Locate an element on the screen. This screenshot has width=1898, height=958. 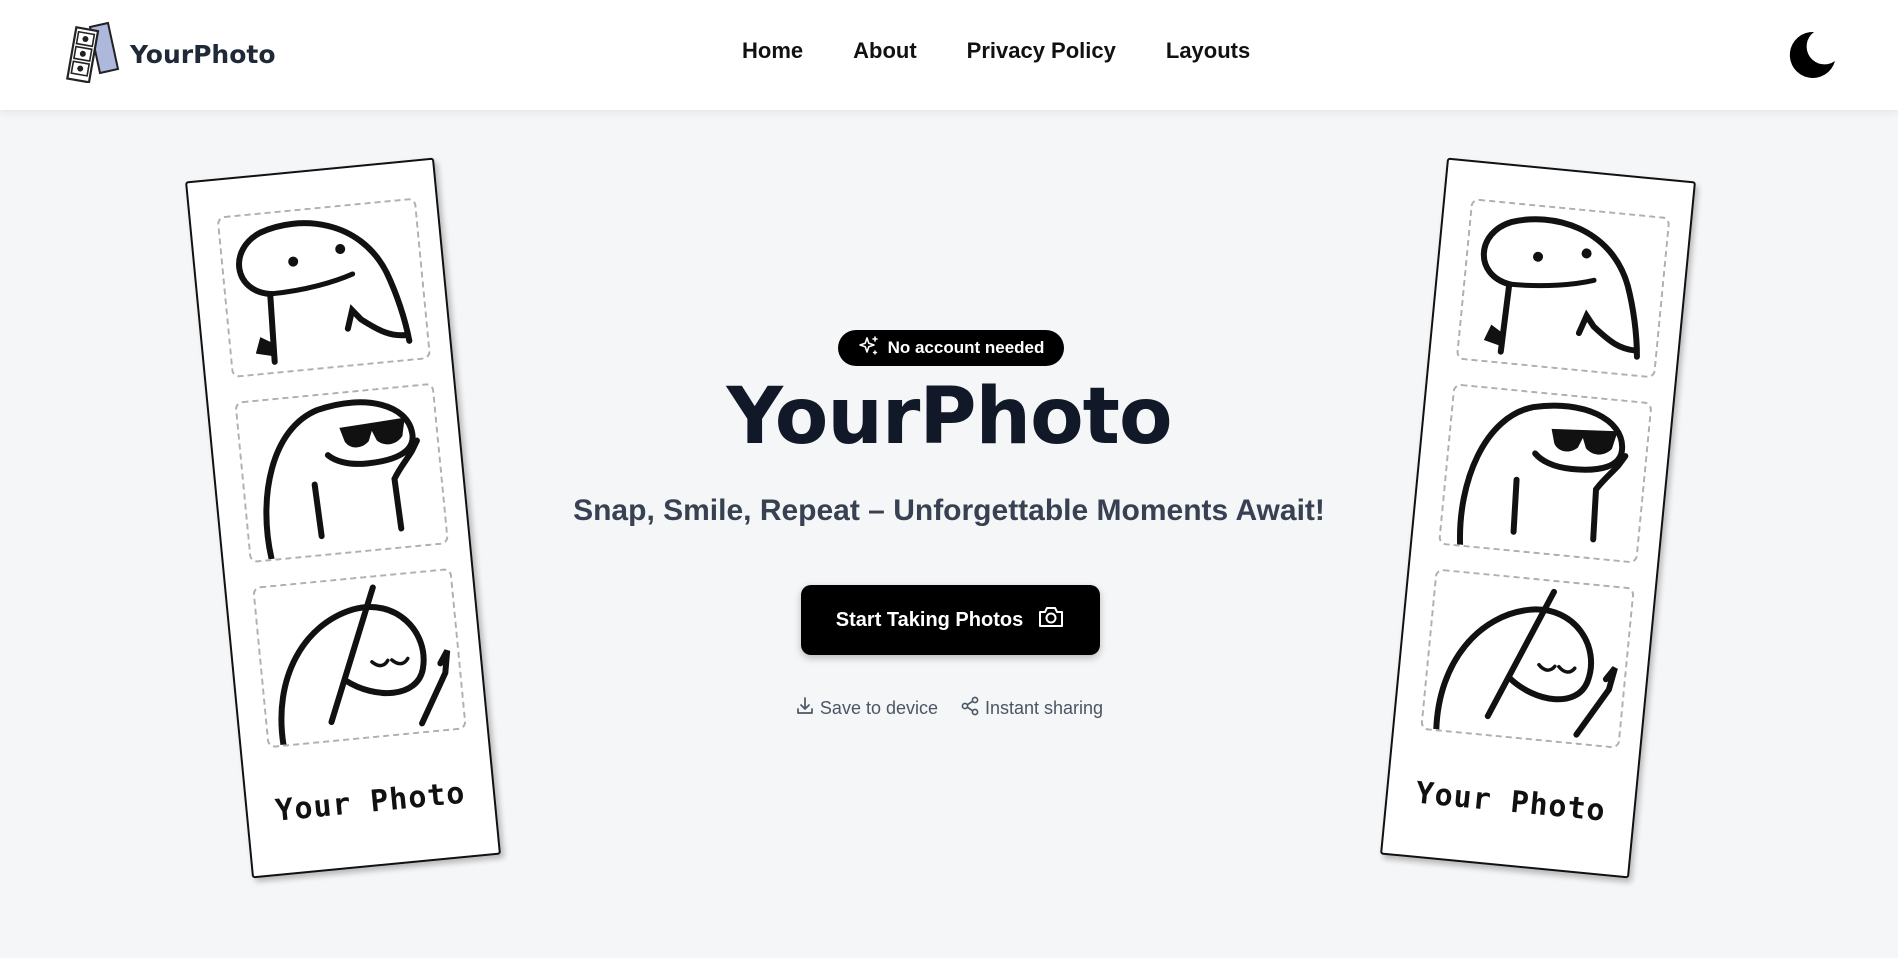
camera-icon is located at coordinates (1051, 620).